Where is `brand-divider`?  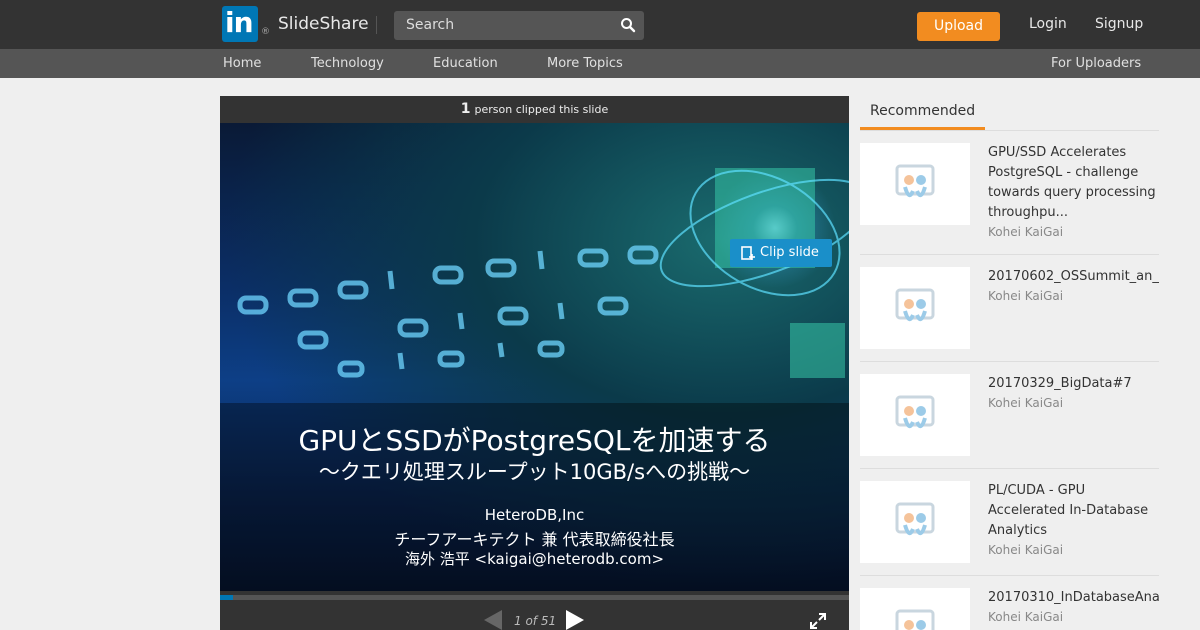
brand-divider is located at coordinates (376, 25).